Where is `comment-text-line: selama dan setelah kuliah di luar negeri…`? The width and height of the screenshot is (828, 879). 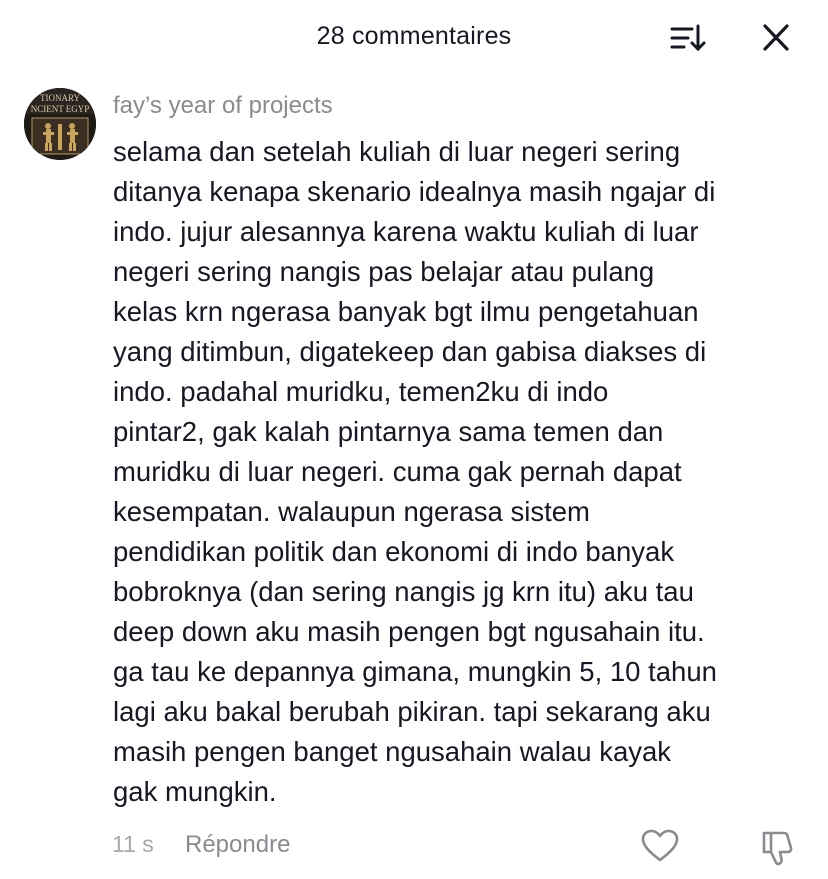
comment-text-line: selama dan setelah kuliah di luar negeri… is located at coordinates (397, 151).